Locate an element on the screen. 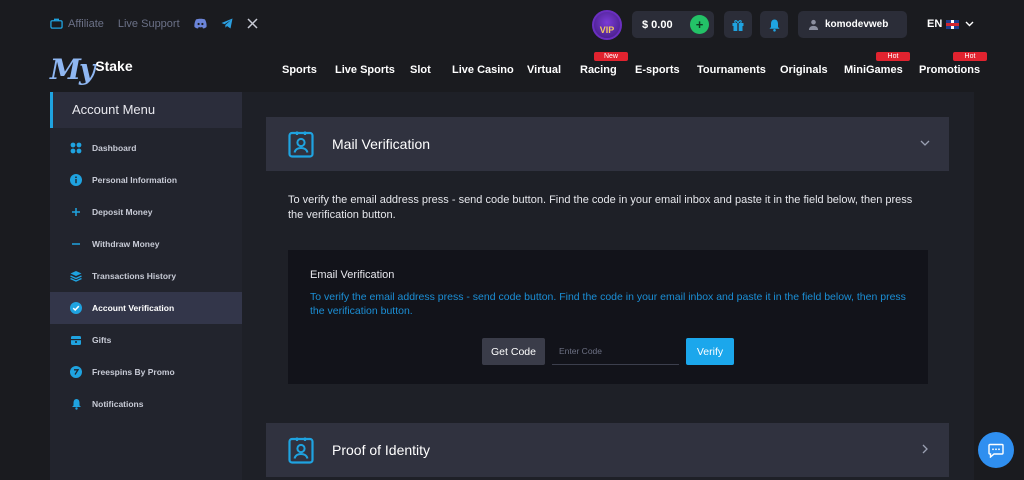 The height and width of the screenshot is (480, 1024). nav-tournaments: Tournaments is located at coordinates (731, 70).